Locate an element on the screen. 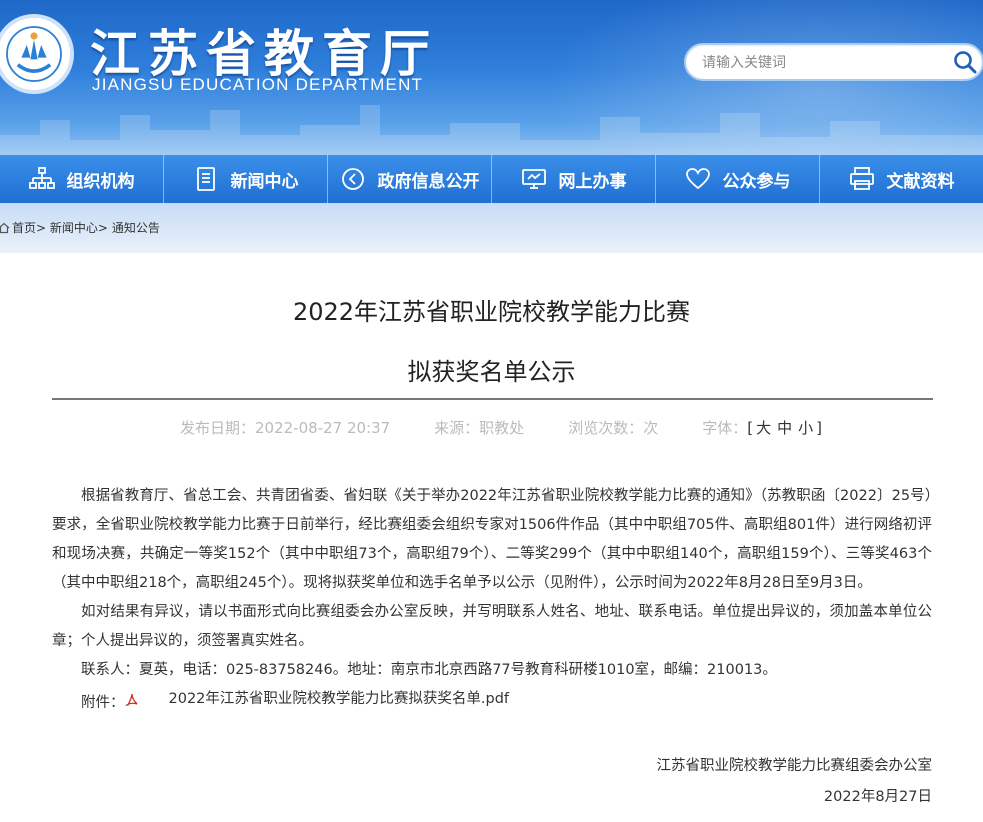 The image size is (983, 822). nav-item-org: 组织机构 is located at coordinates (82, 179).